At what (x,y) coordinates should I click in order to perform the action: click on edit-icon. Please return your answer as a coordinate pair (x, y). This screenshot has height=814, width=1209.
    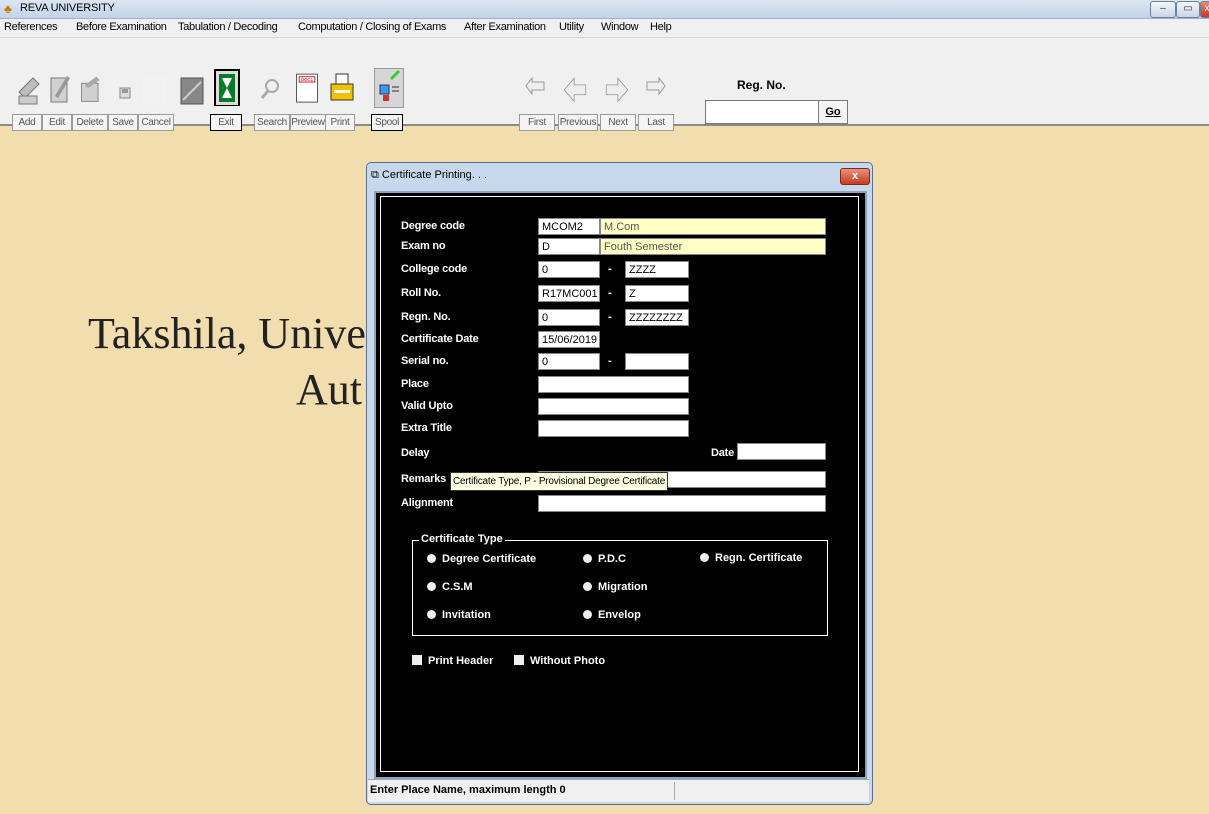
    Looking at the image, I should click on (60, 89).